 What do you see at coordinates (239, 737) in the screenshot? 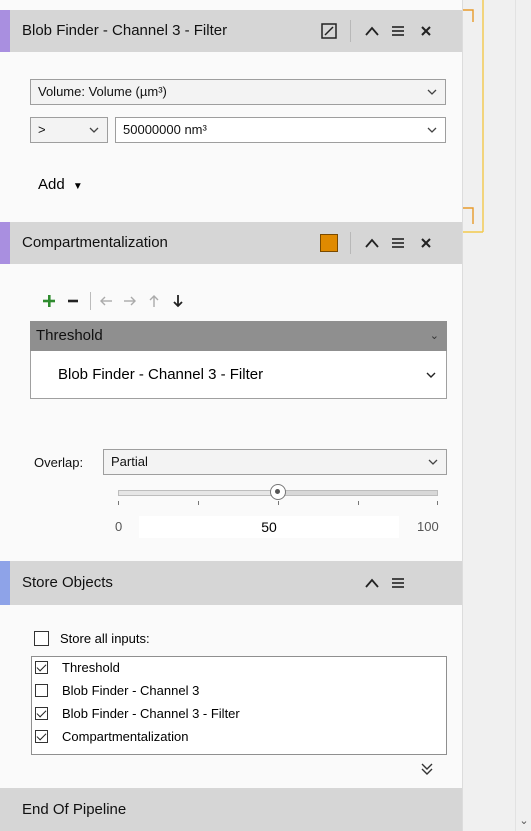
I see `list-item: Compartmentalization` at bounding box center [239, 737].